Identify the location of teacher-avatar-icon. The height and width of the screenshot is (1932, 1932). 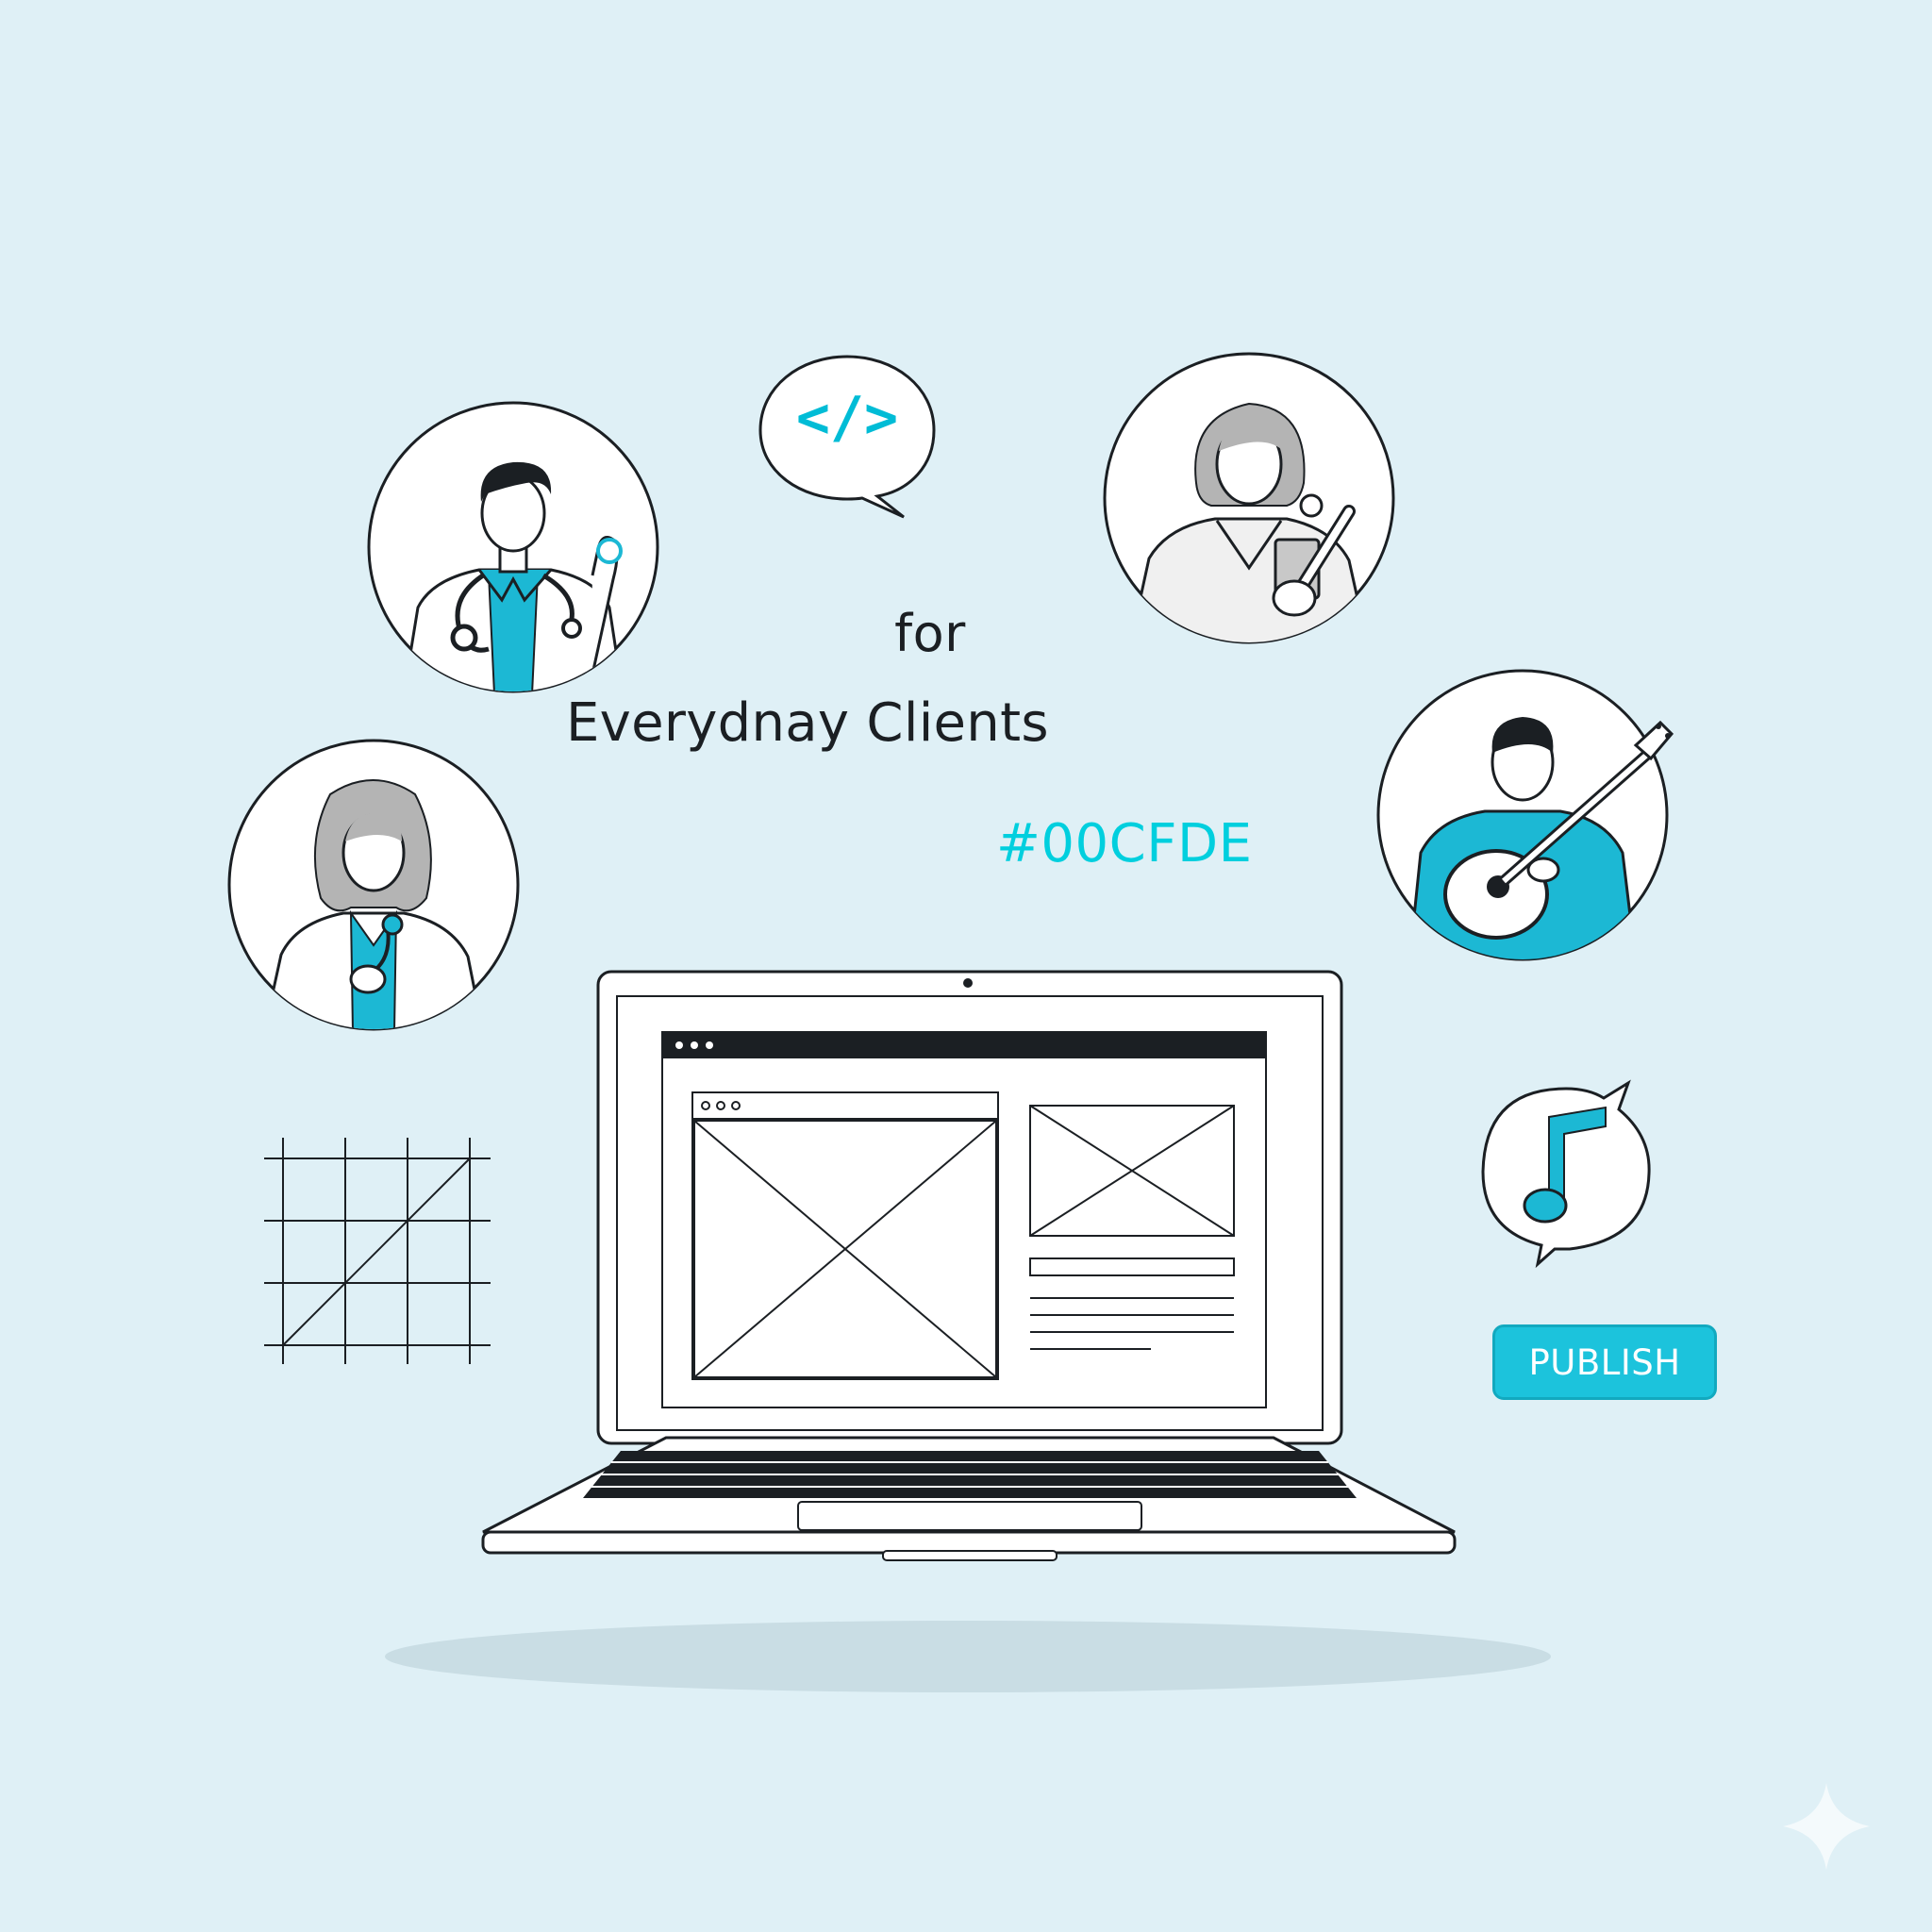
(1249, 498).